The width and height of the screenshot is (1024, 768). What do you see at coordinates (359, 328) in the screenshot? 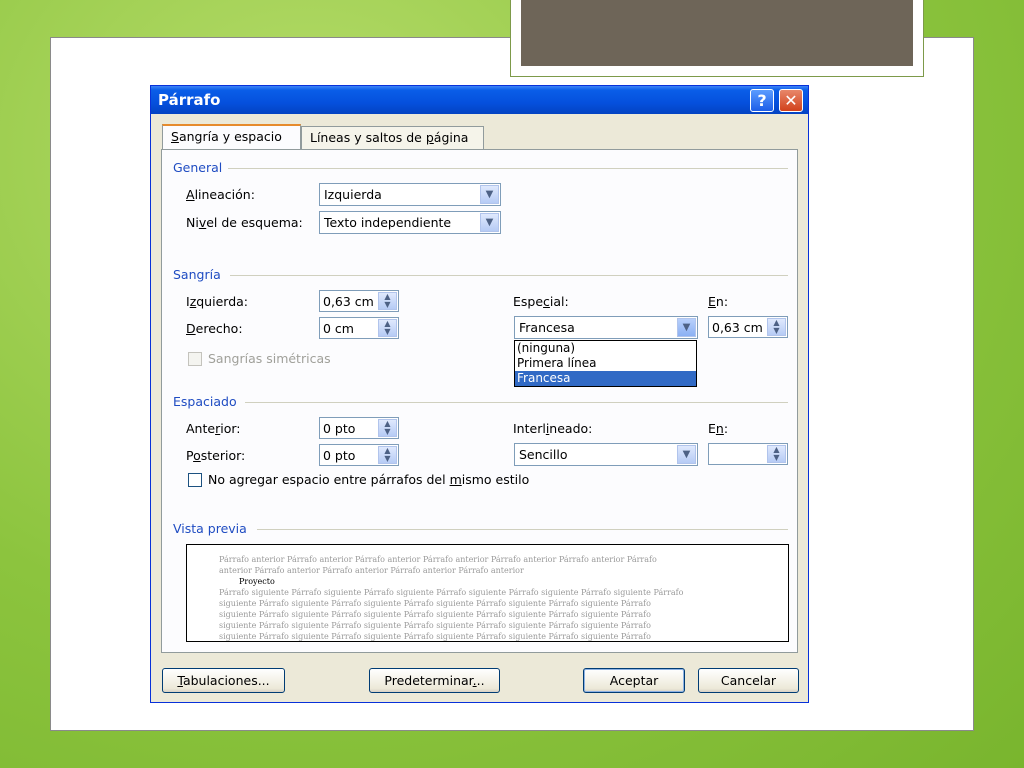
I see `indent-right-spinner: 0 cm ▲ ▼` at bounding box center [359, 328].